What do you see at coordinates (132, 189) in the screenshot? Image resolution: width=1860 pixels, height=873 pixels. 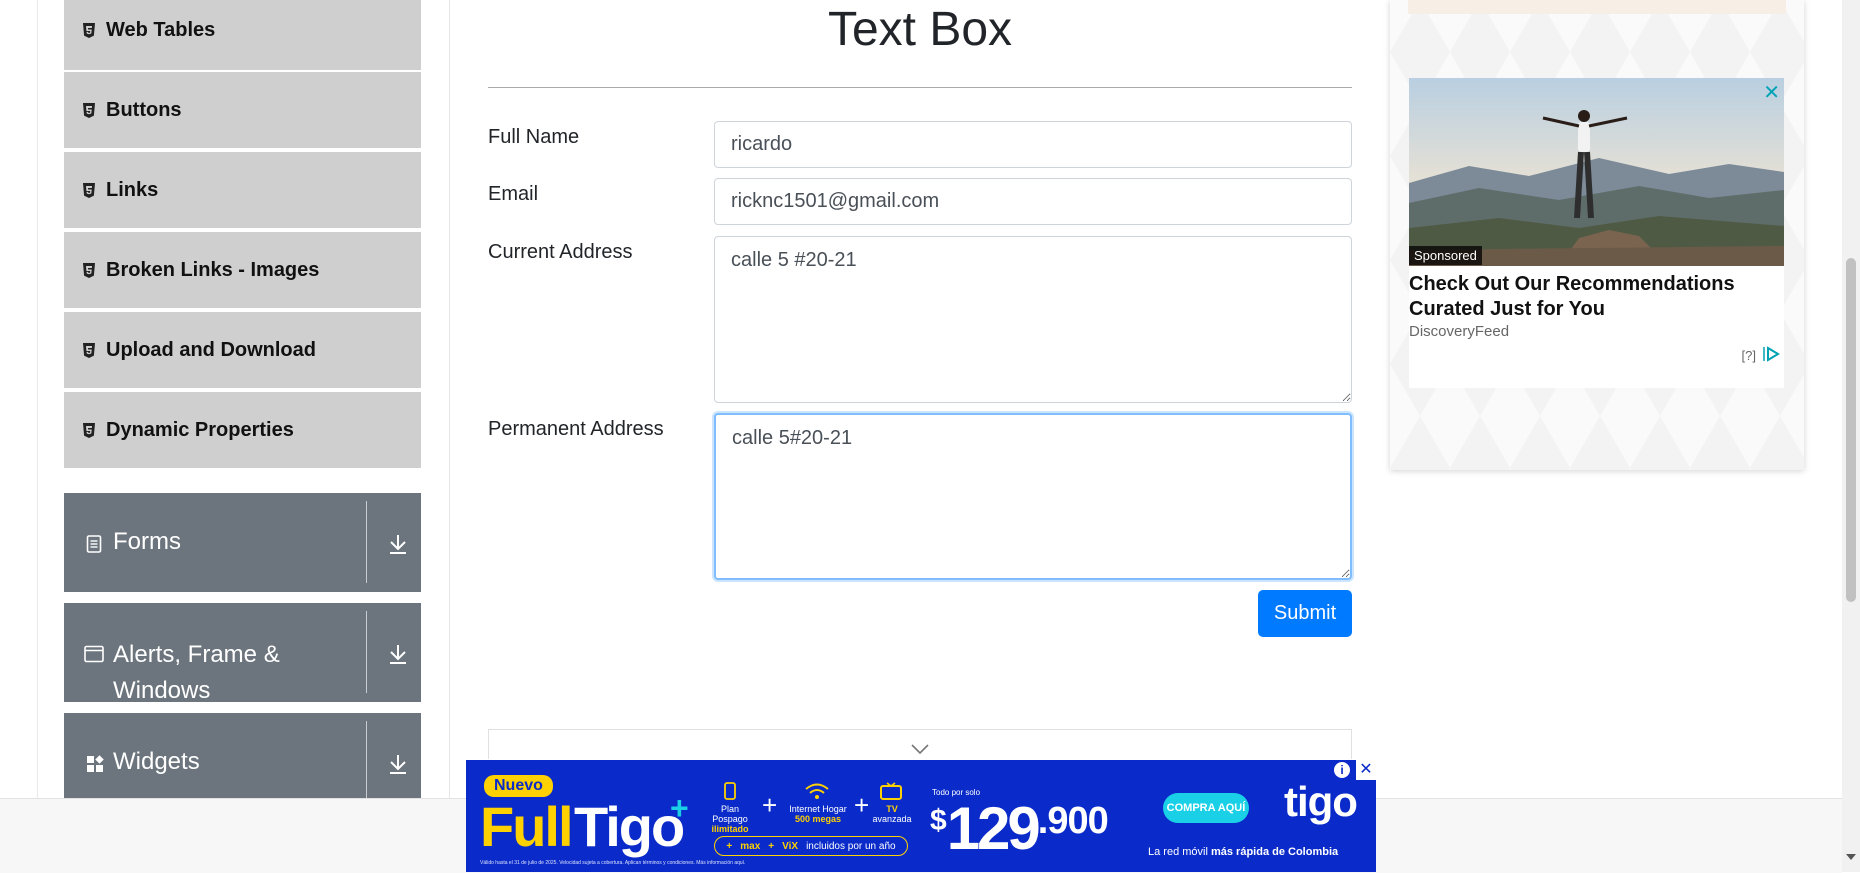 I see `sidebar-item-label: Links` at bounding box center [132, 189].